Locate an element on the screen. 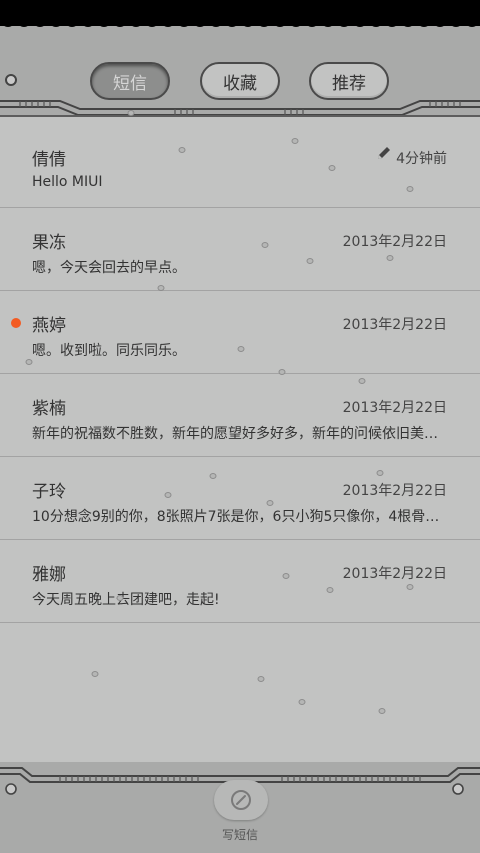 Image resolution: width=480 pixels, height=853 pixels. contact-name: 燕婷 is located at coordinates (49, 326).